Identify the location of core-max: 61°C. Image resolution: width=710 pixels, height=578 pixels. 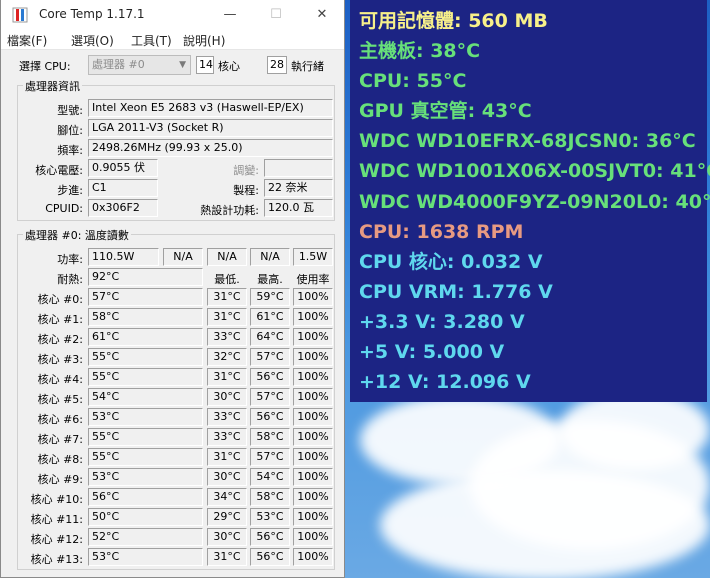
(270, 317).